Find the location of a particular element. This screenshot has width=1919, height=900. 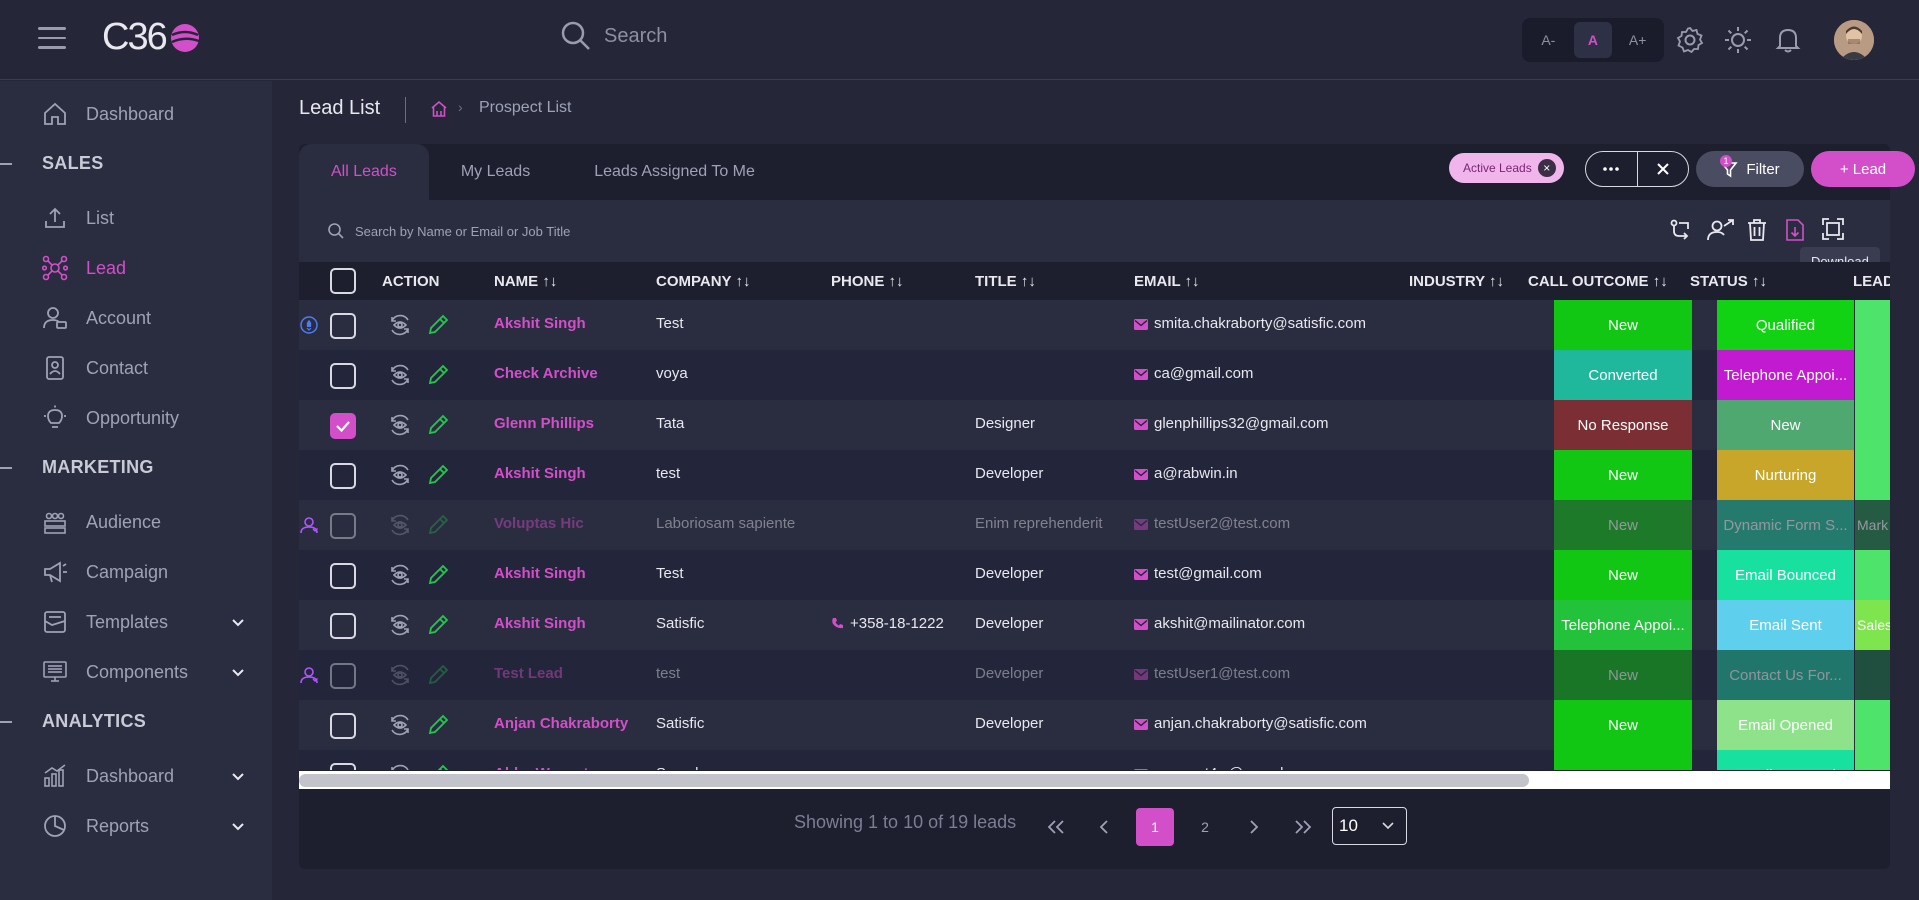

tab-leads-assigned: Leads Assigned To Me is located at coordinates (674, 172).